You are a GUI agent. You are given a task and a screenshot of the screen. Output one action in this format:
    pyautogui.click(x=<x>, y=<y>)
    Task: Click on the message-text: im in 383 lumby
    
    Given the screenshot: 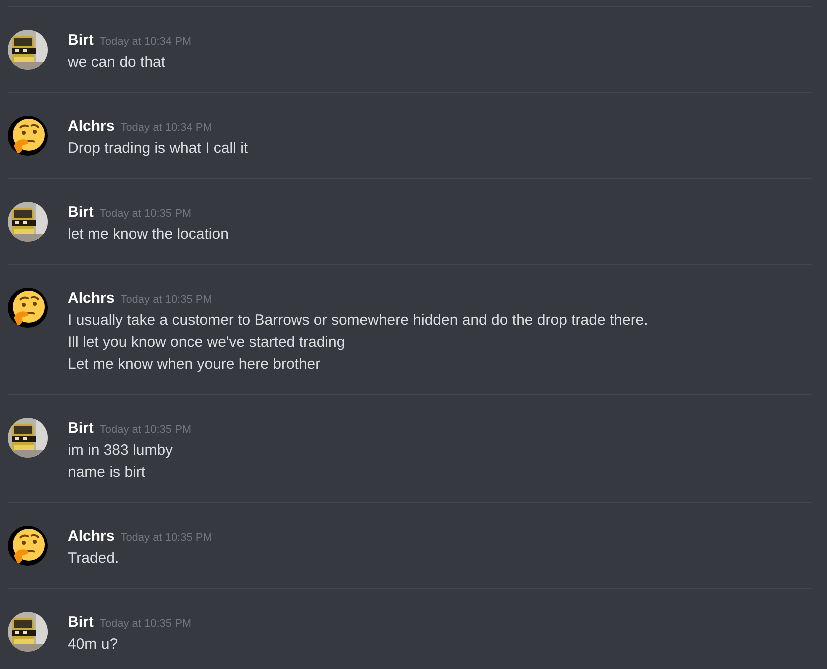 What is the action you would take?
    pyautogui.click(x=121, y=451)
    